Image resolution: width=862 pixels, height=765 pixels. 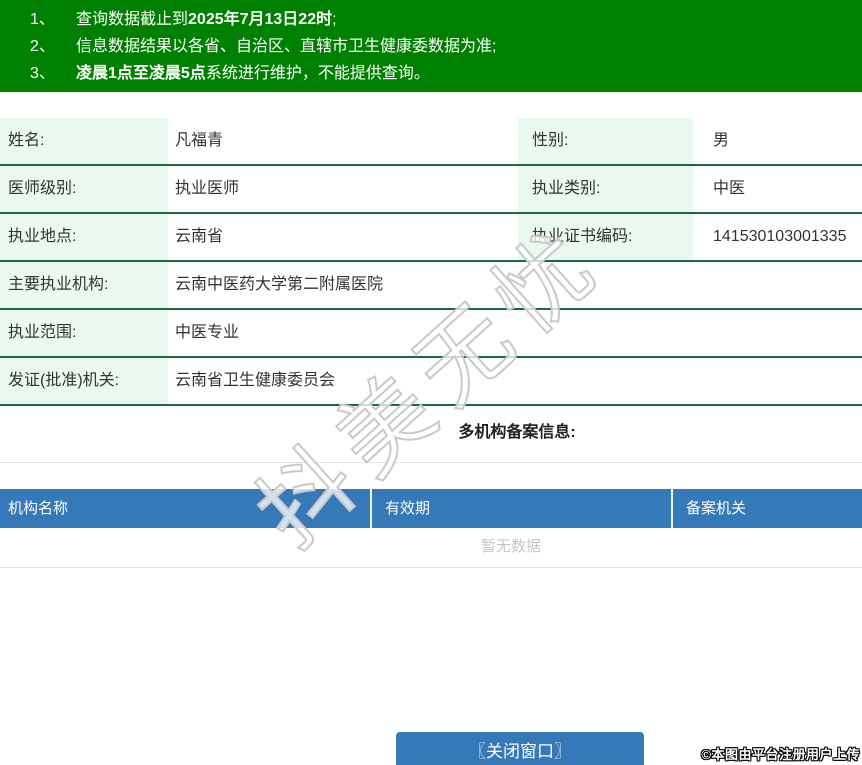 What do you see at coordinates (431, 190) in the screenshot?
I see `table-row-level-category: 医师级别: 执业医师 执业类别: 中医` at bounding box center [431, 190].